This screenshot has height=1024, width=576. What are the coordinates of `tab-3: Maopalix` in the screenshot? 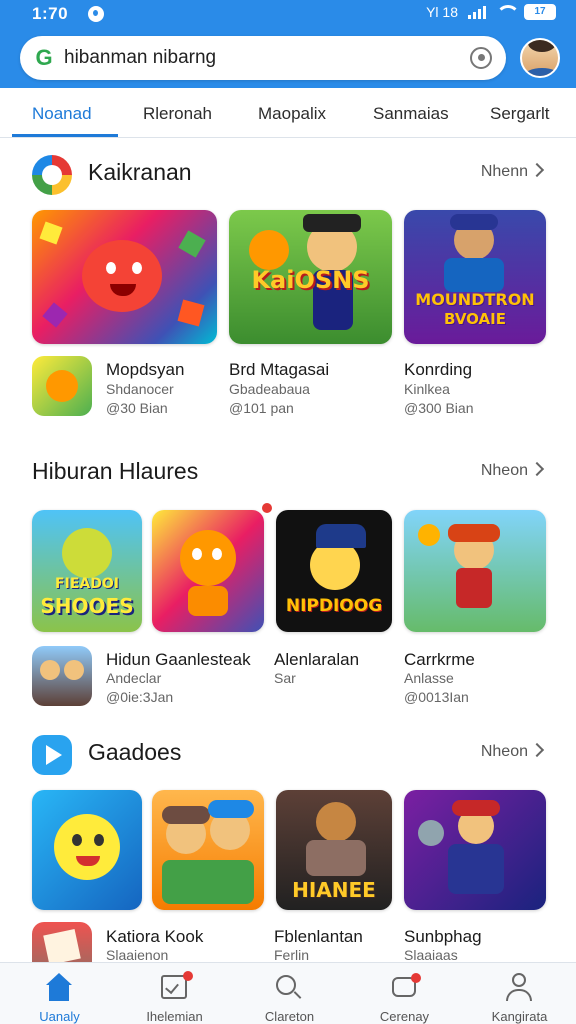 It's located at (292, 114).